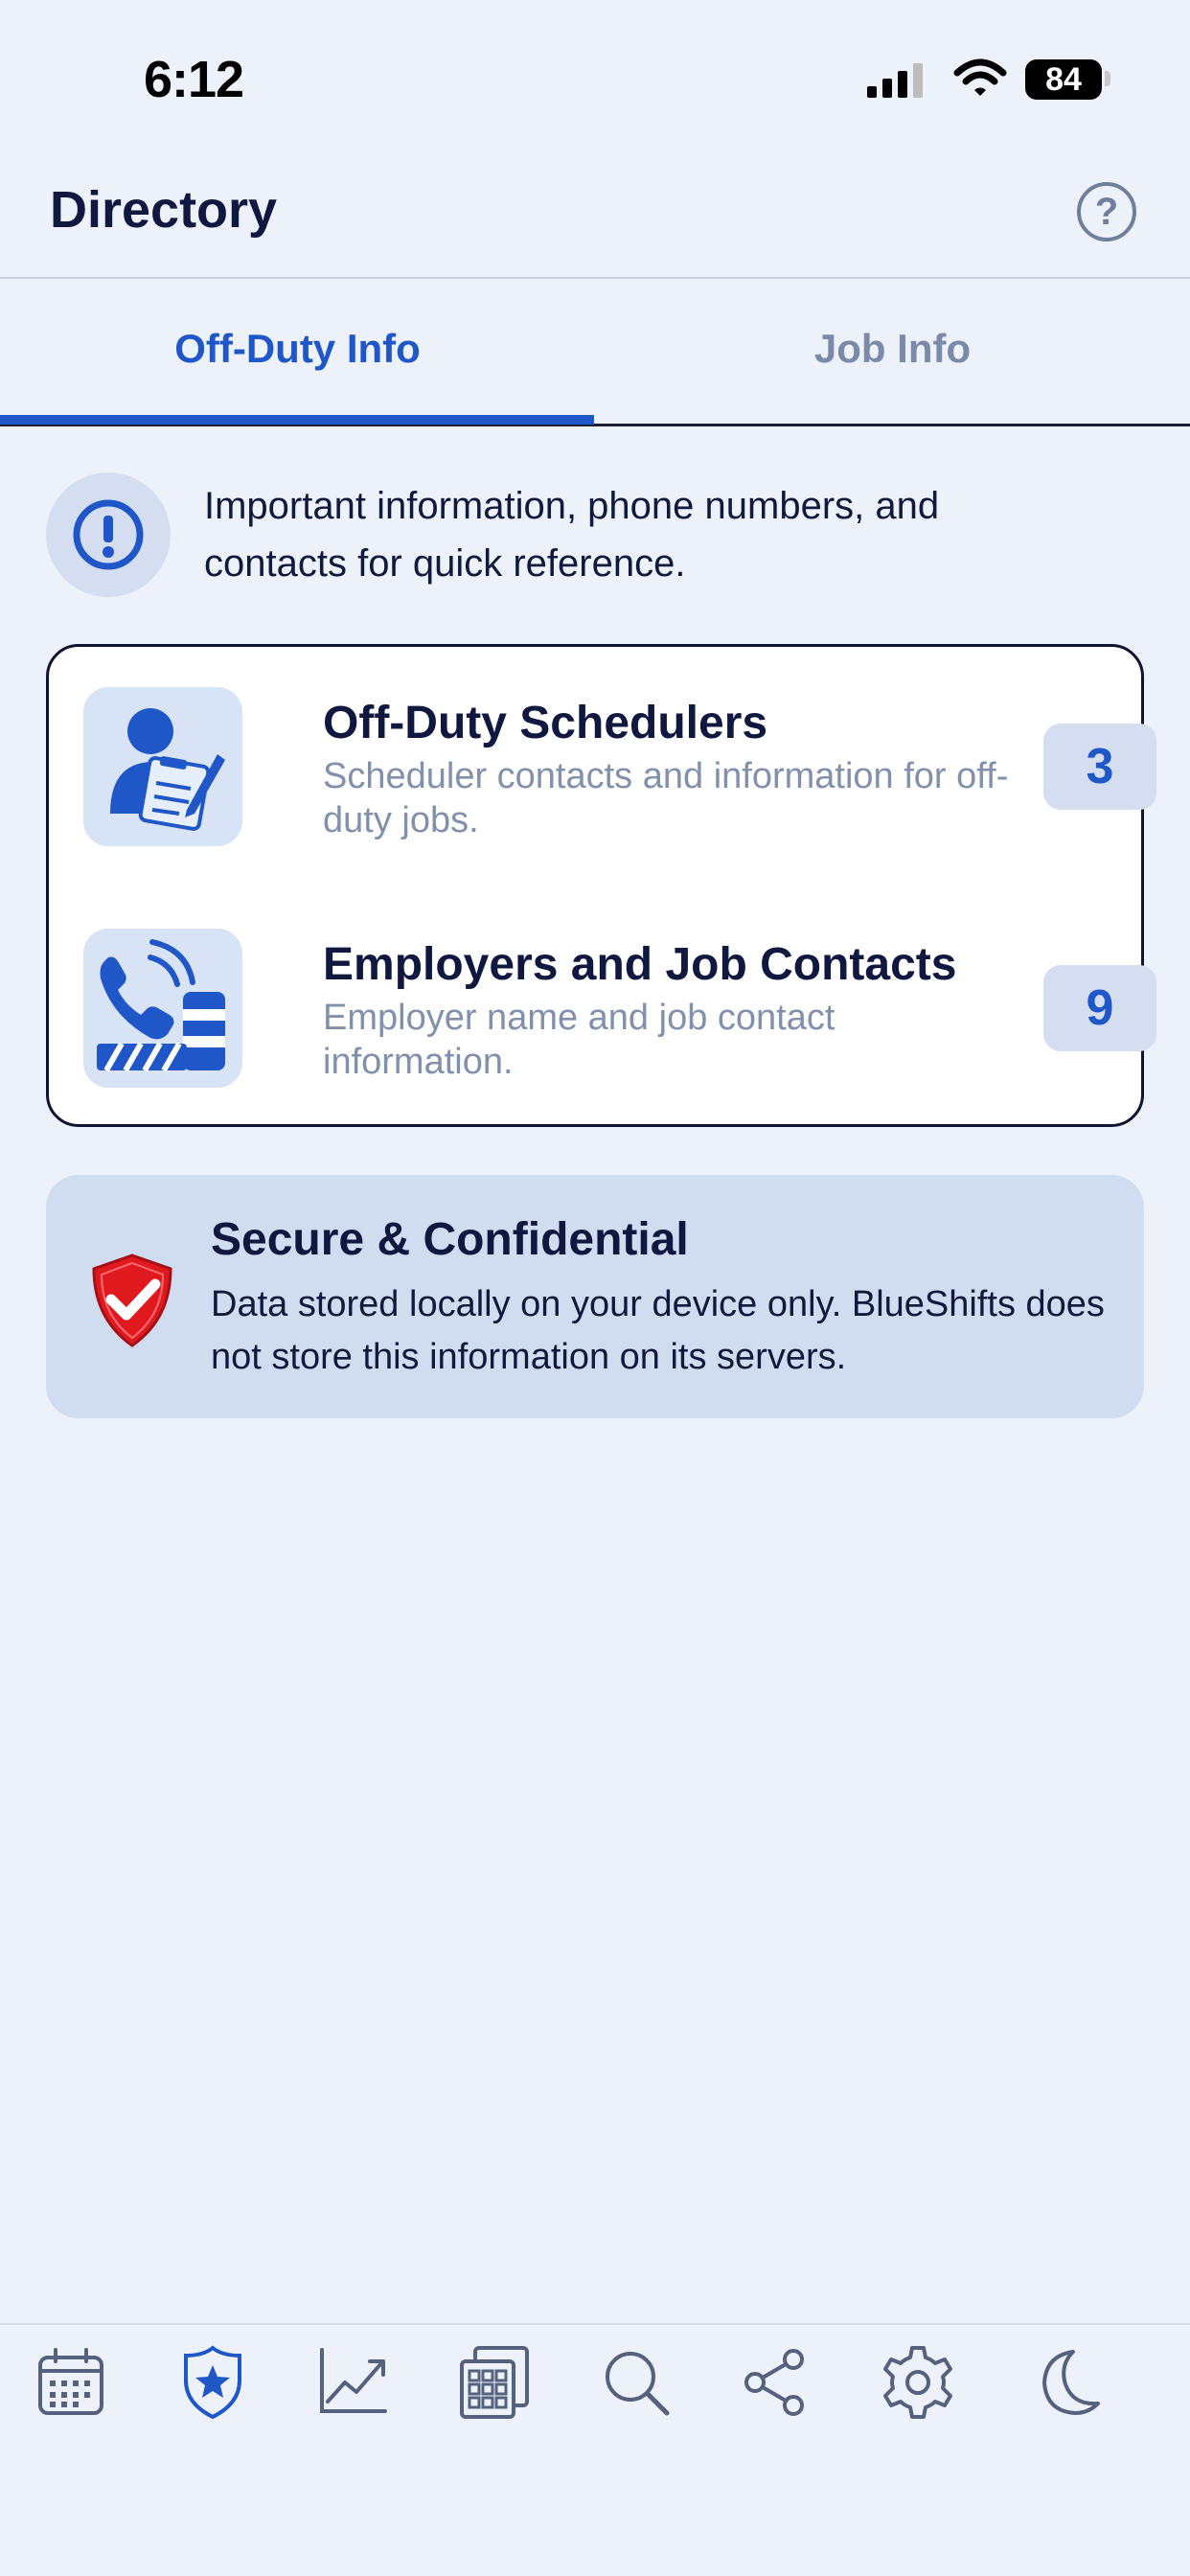 This screenshot has width=1190, height=2576. I want to click on calendar-icon, so click(71, 2382).